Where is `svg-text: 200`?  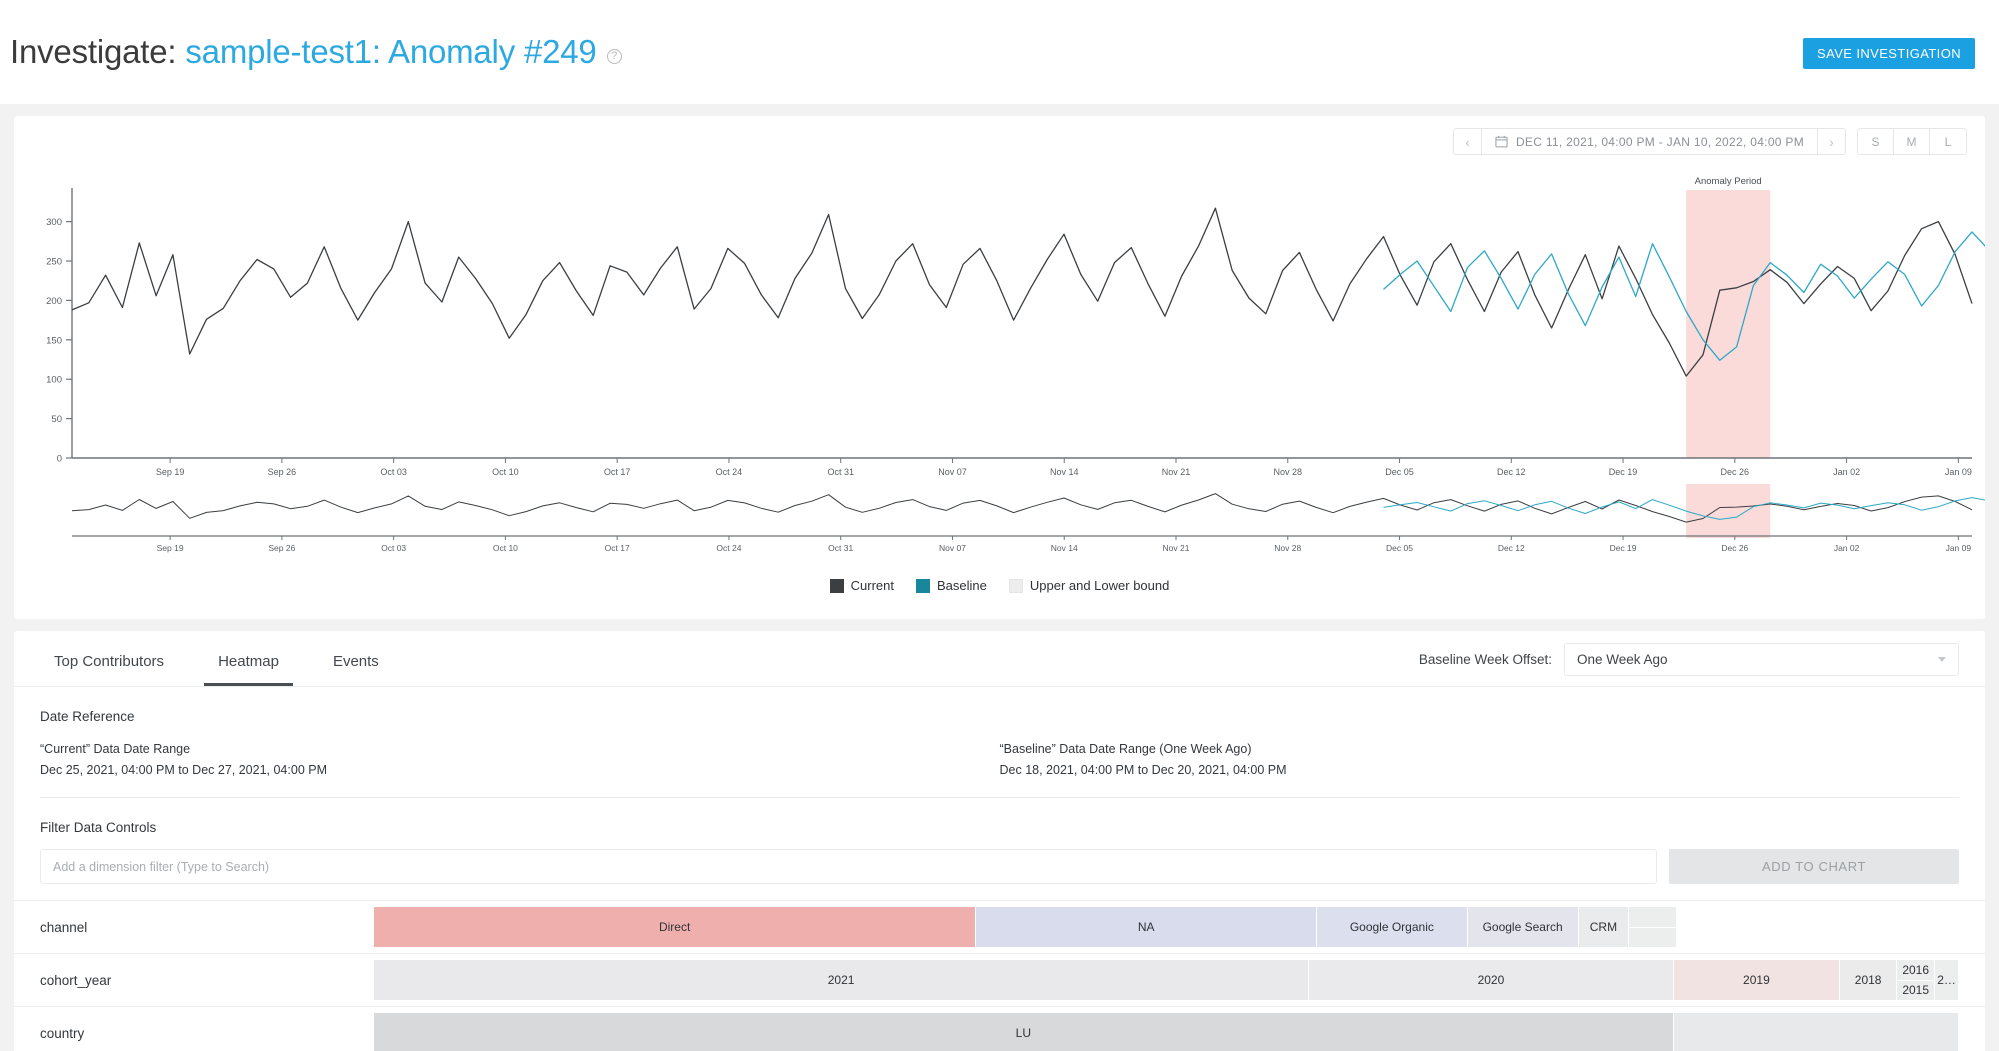 svg-text: 200 is located at coordinates (54, 301).